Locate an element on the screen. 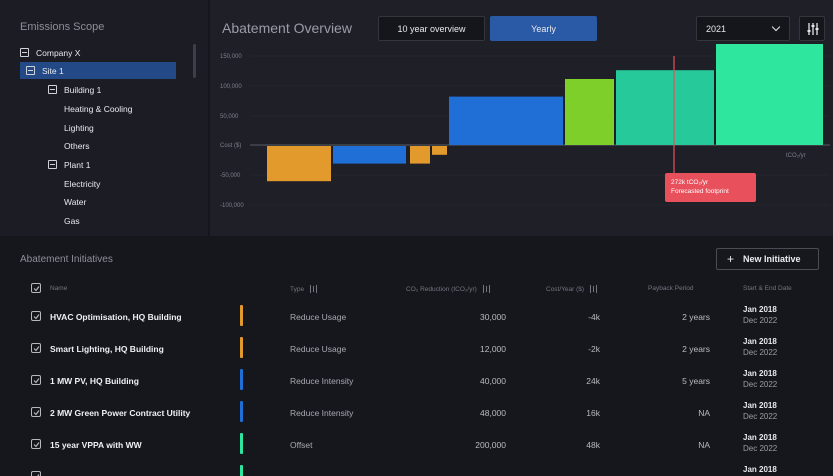  new-initiative-button: + New Initiative is located at coordinates (767, 259).